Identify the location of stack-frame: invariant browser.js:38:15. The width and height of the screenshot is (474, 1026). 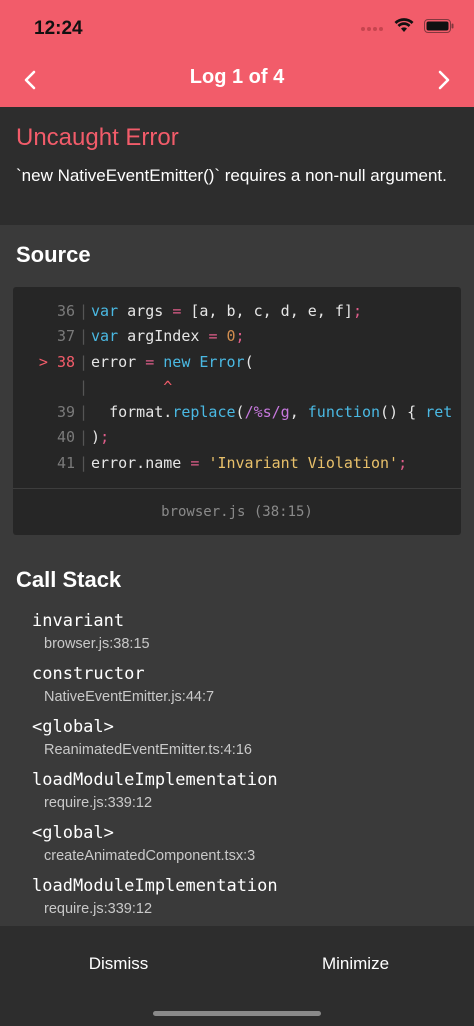
(242, 634).